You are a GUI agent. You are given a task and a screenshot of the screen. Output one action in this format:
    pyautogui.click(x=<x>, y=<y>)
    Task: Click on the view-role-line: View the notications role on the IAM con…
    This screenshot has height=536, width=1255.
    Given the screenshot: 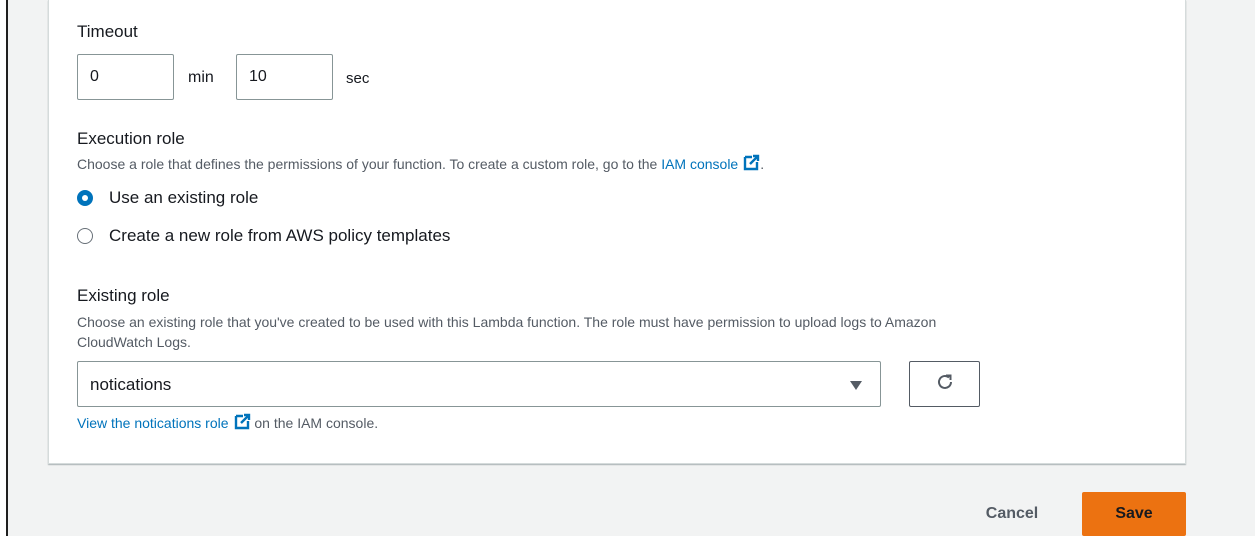 What is the action you would take?
    pyautogui.click(x=227, y=424)
    